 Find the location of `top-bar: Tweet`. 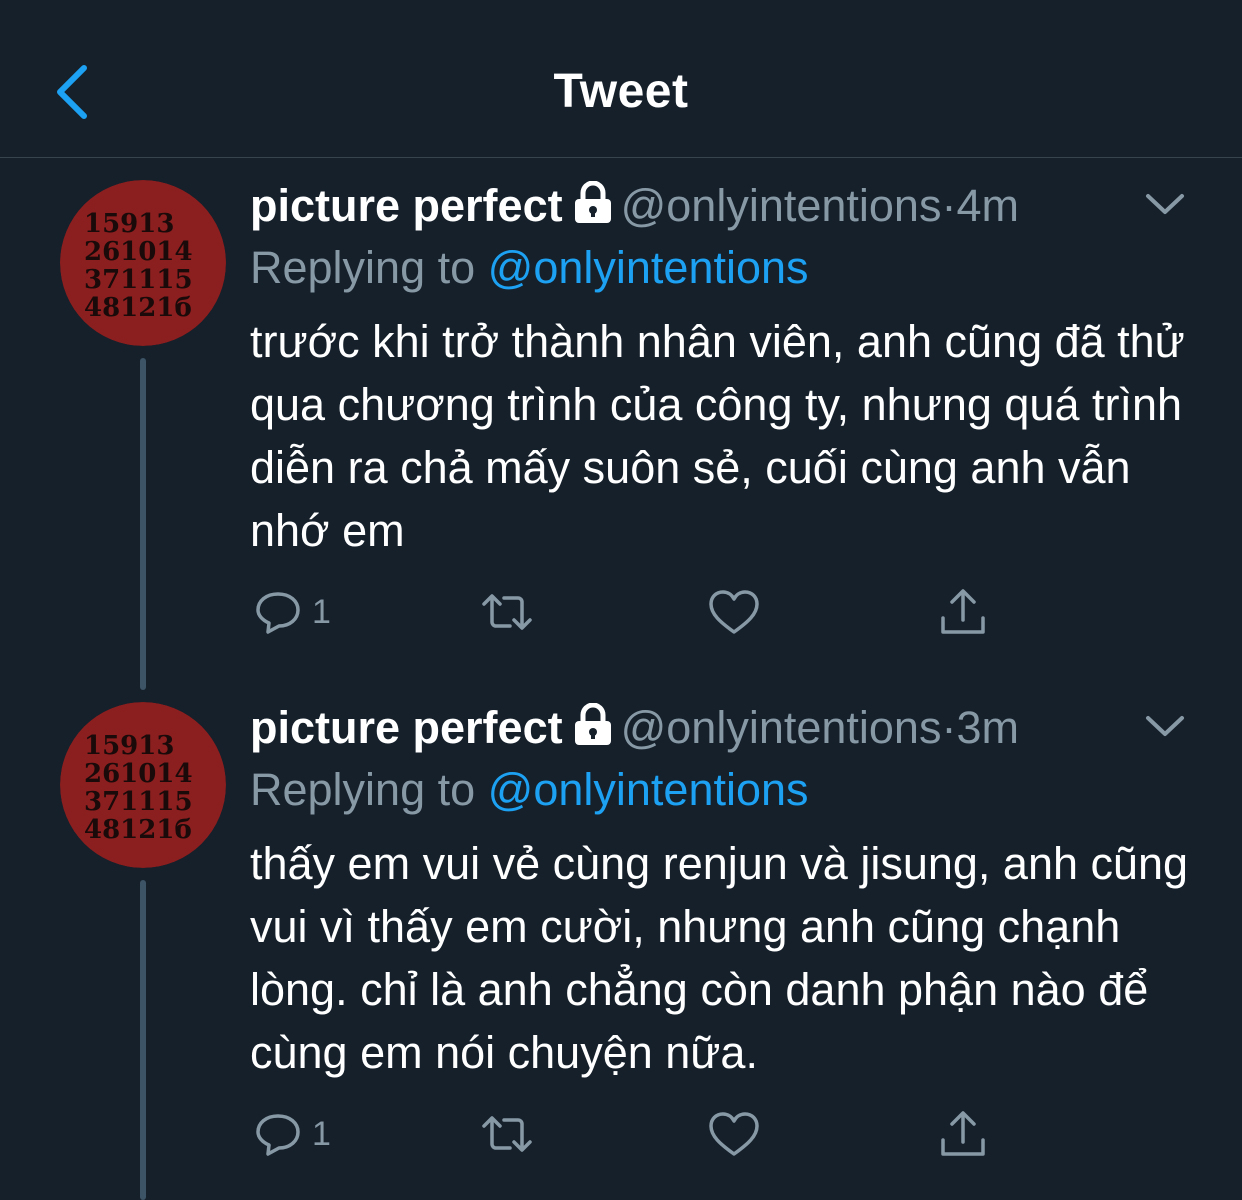

top-bar: Tweet is located at coordinates (621, 79).